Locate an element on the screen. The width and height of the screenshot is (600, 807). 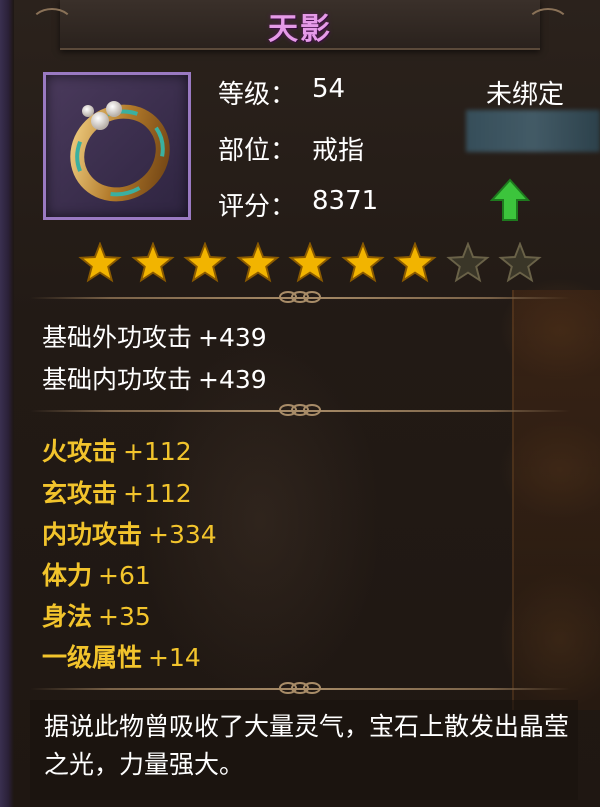
bonus-attribute-name: 身法 is located at coordinates (67, 616).